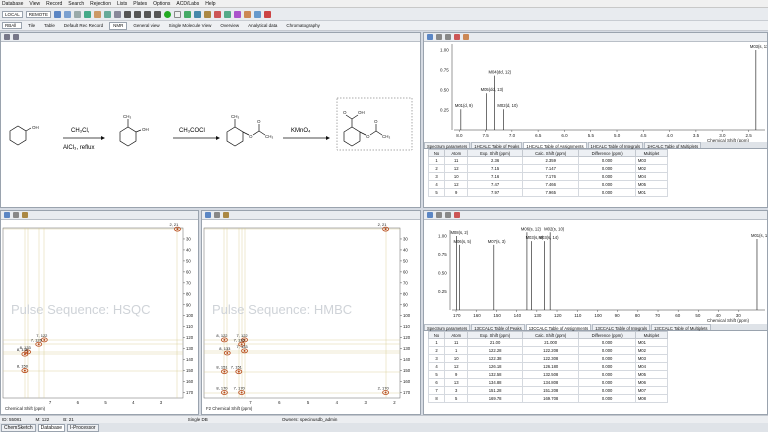  I want to click on table-button: Table, so click(49, 26).